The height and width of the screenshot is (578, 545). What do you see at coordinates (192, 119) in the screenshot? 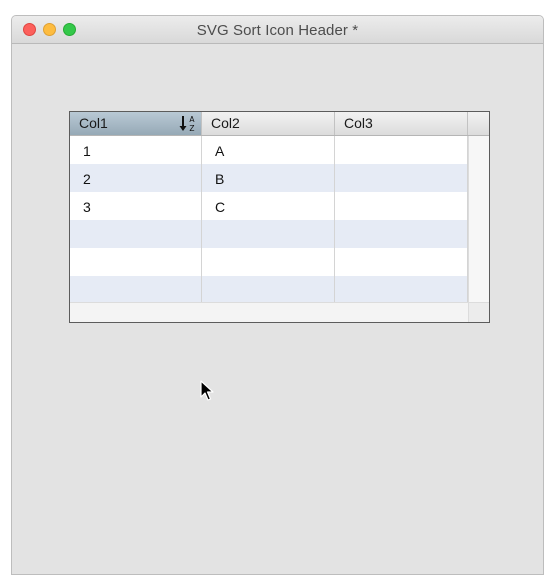
I see `svg-text: A` at bounding box center [192, 119].